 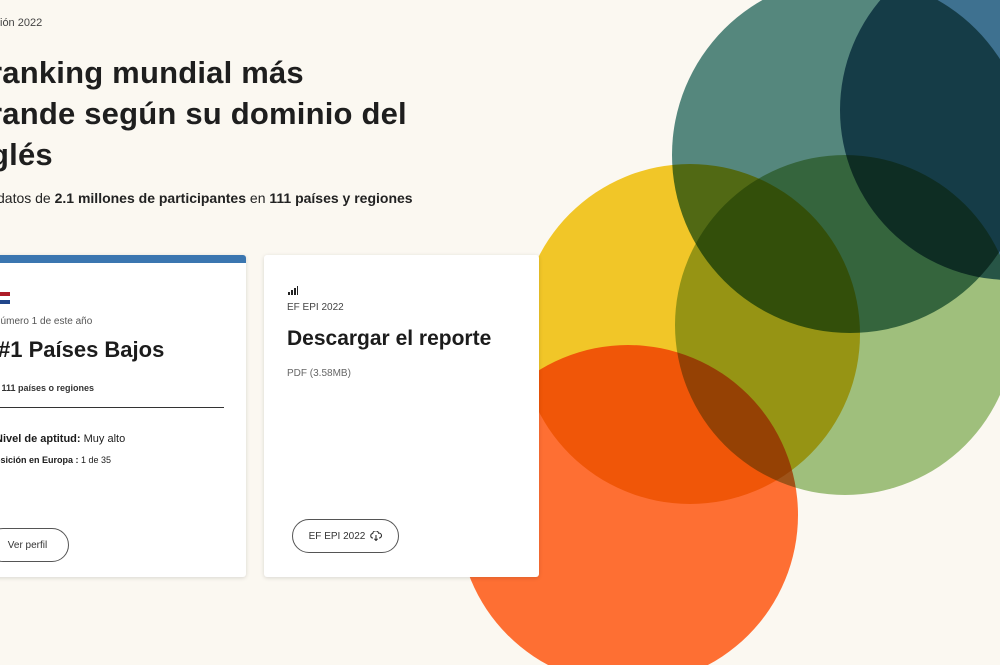 What do you see at coordinates (112, 407) in the screenshot?
I see `divider` at bounding box center [112, 407].